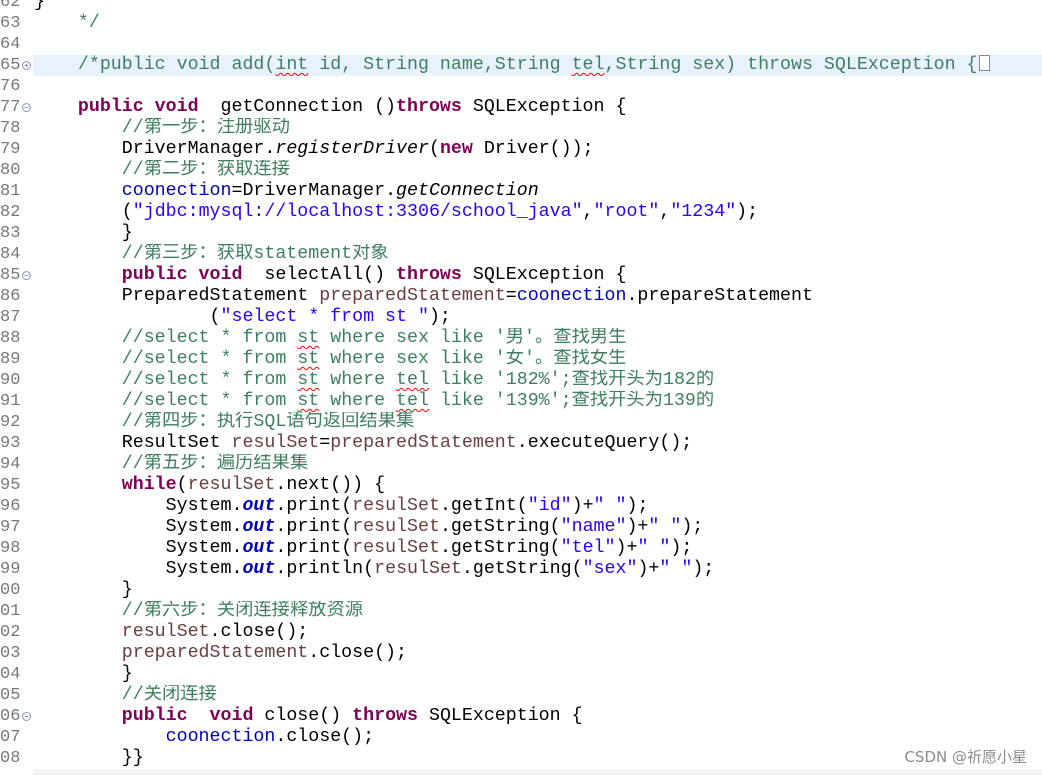 This screenshot has width=1042, height=775. Describe the element at coordinates (605, 443) in the screenshot. I see `code-token: .executeQuery();` at that location.